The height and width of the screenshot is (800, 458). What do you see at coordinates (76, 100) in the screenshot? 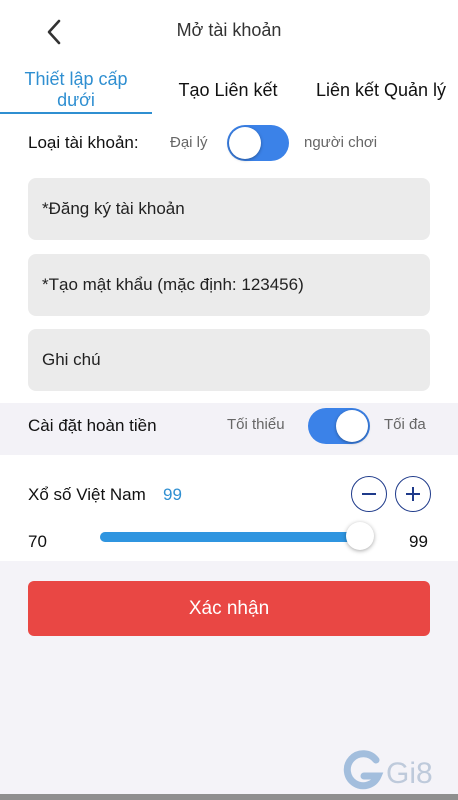
I see `tab-label-line2: dưới` at bounding box center [76, 100].